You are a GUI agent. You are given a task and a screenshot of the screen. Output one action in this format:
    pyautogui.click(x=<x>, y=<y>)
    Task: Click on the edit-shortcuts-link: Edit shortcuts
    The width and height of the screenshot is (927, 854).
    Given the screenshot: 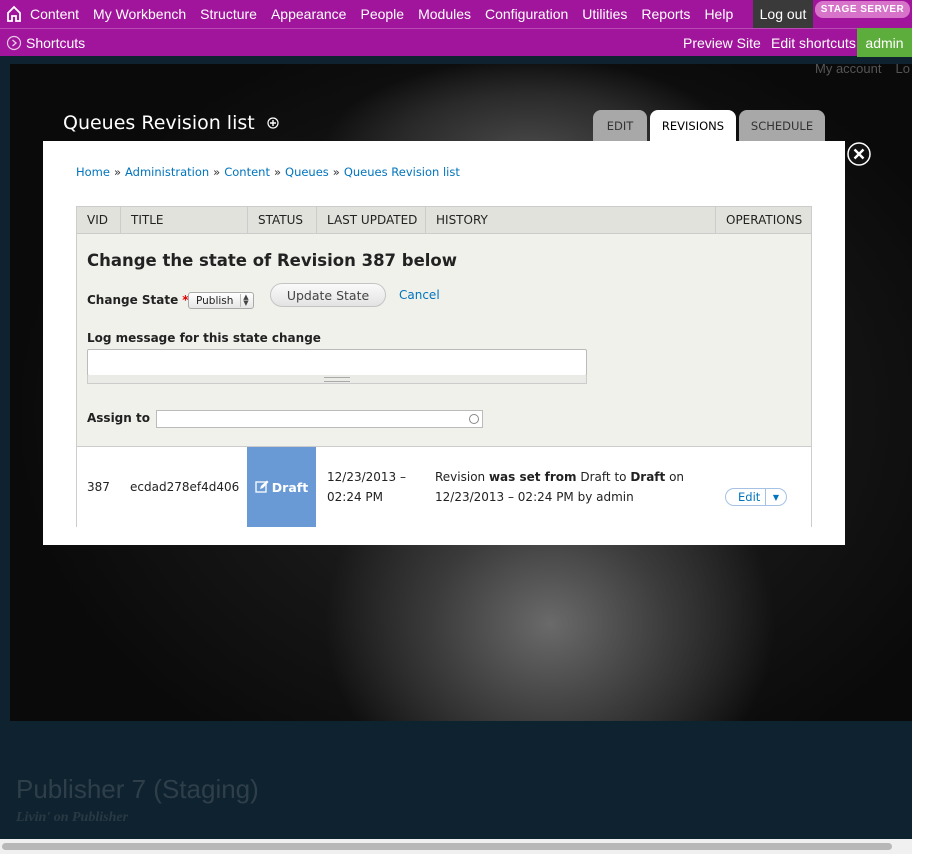 What is the action you would take?
    pyautogui.click(x=813, y=42)
    